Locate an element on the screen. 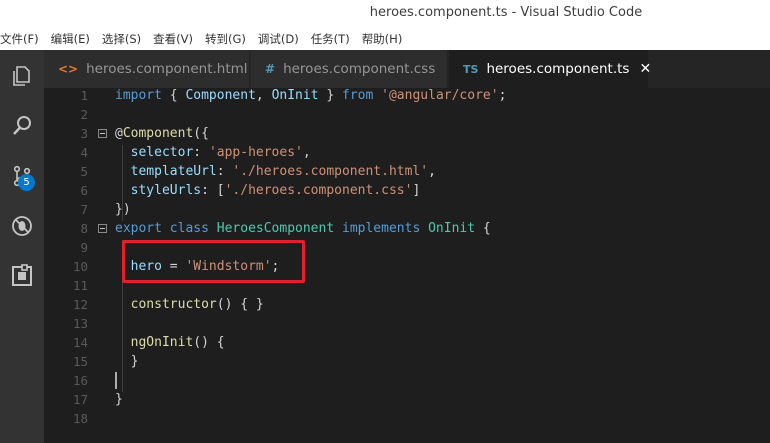 This screenshot has width=770, height=443. line-number: 11 is located at coordinates (80, 285).